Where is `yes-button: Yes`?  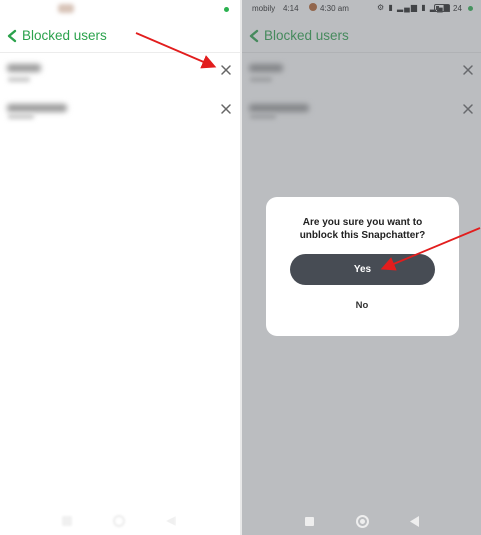
yes-button: Yes is located at coordinates (362, 269).